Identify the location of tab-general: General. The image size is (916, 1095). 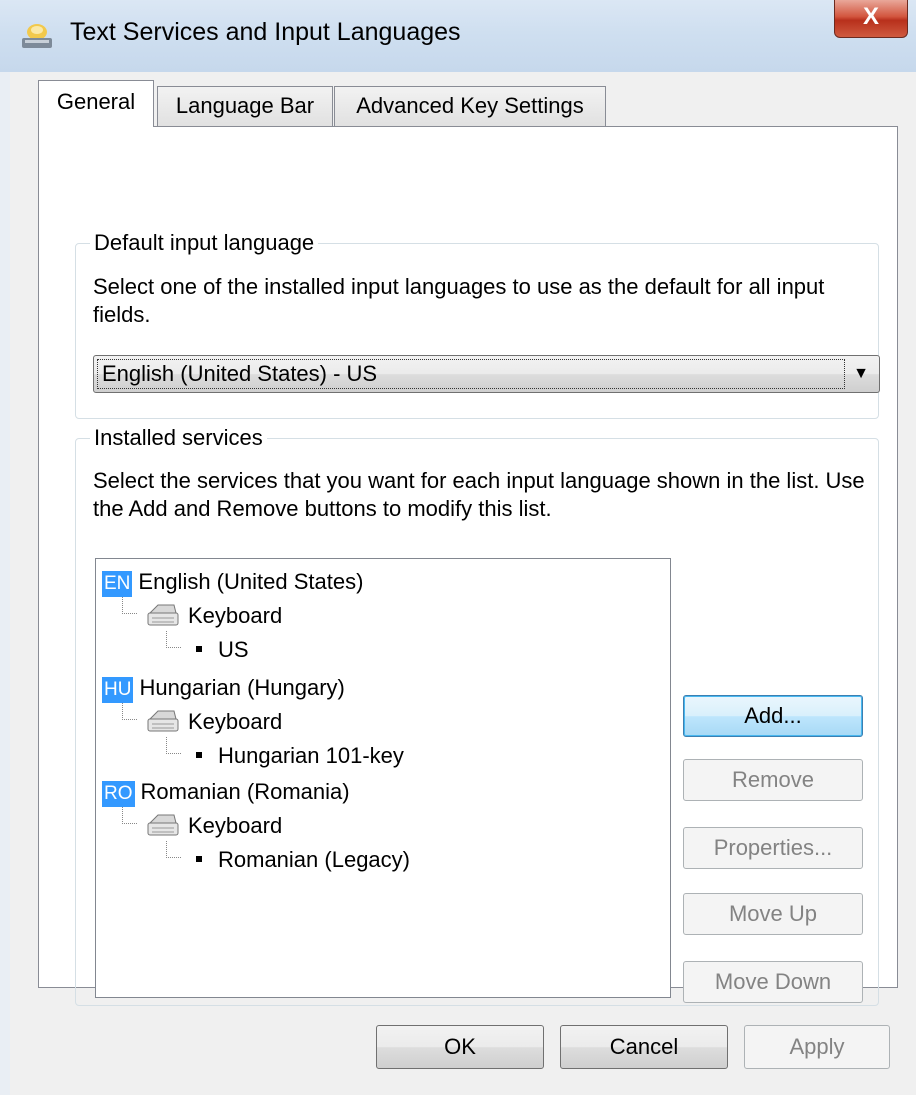
(96, 103).